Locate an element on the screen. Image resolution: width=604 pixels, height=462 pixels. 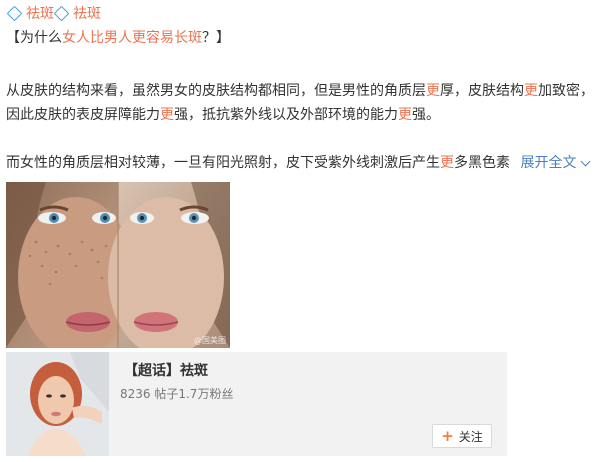
text-span: 从皮肤的结构来看，虽然男女的皮肤结构都相同，但是男性的角质层 is located at coordinates (216, 91).